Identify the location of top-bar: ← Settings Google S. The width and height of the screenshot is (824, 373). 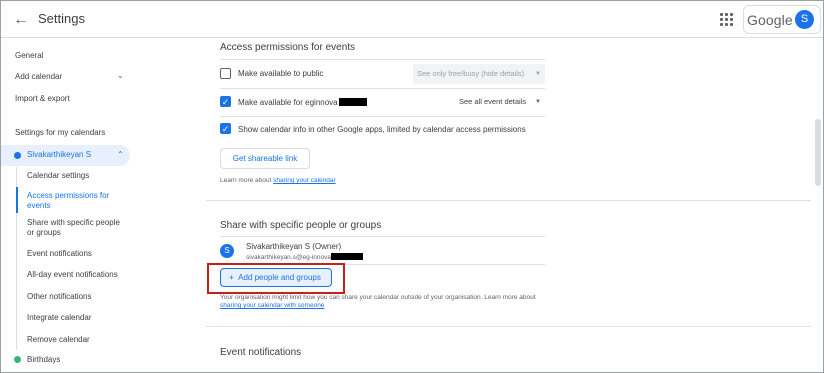
(412, 19).